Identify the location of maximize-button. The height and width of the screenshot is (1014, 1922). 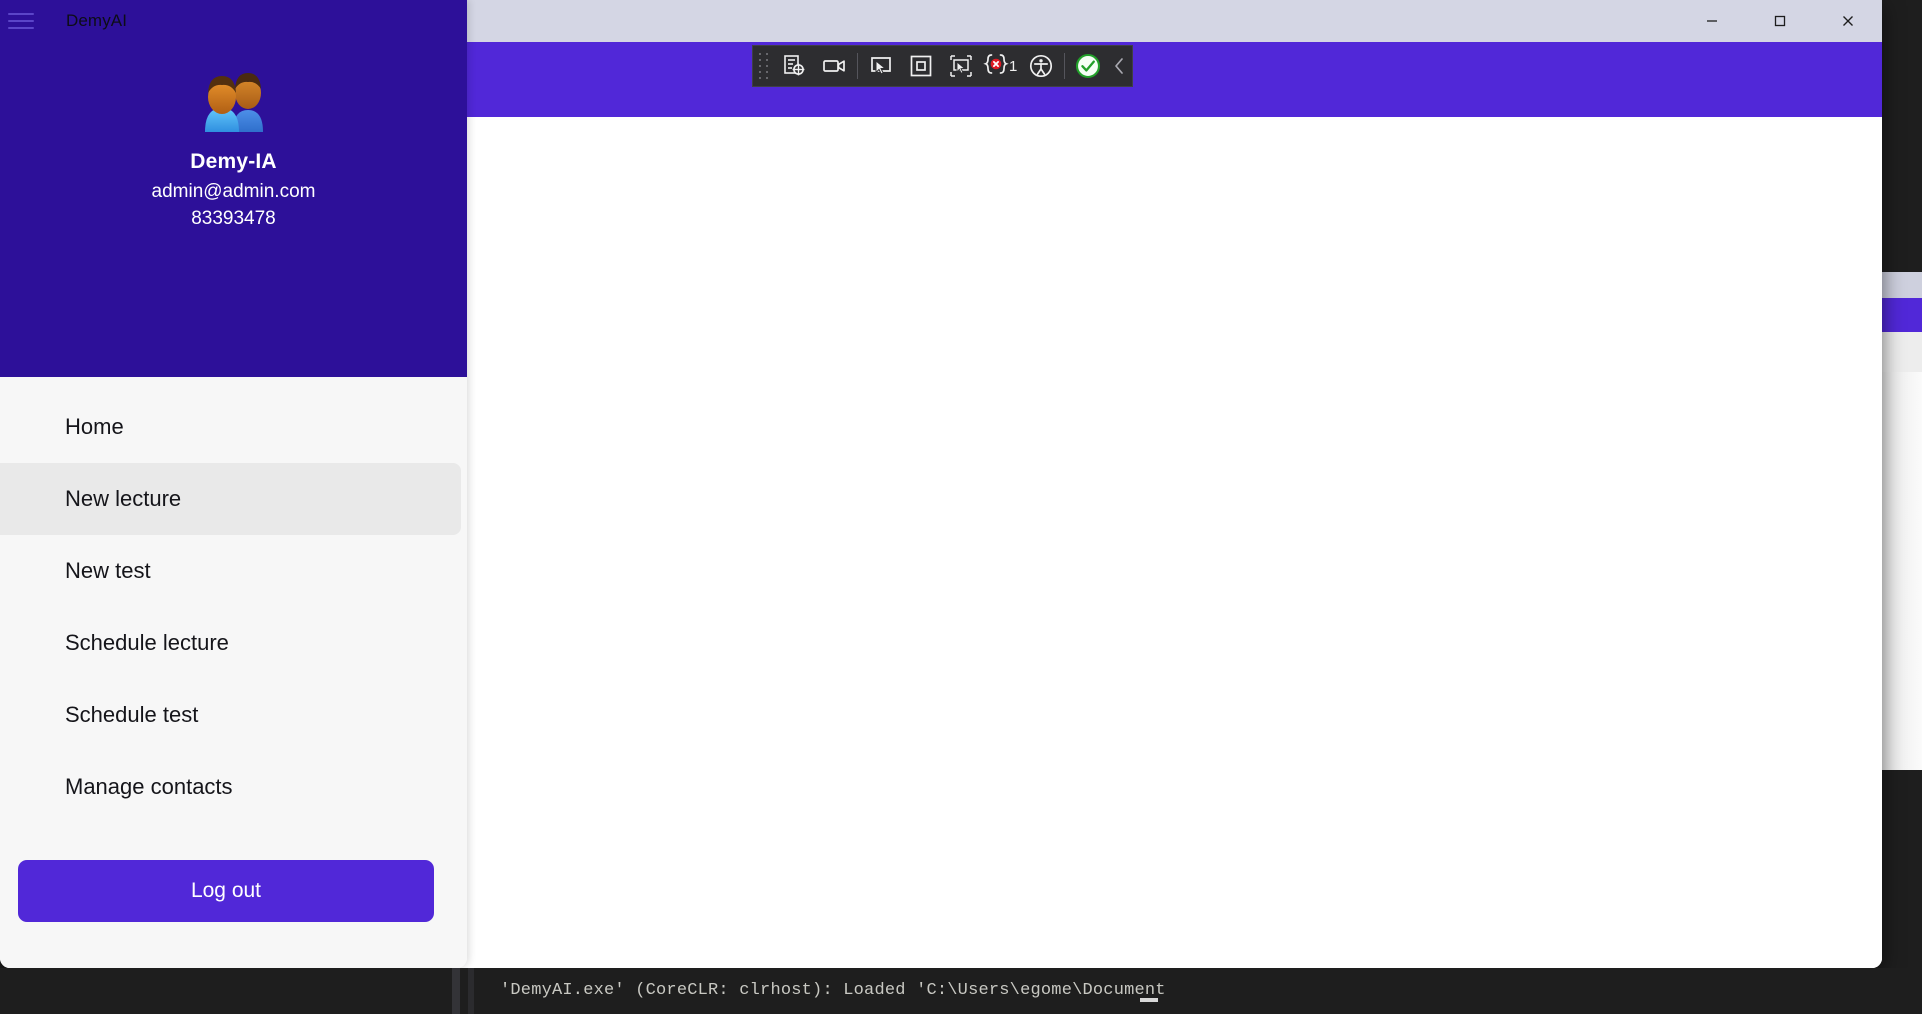
(1780, 21).